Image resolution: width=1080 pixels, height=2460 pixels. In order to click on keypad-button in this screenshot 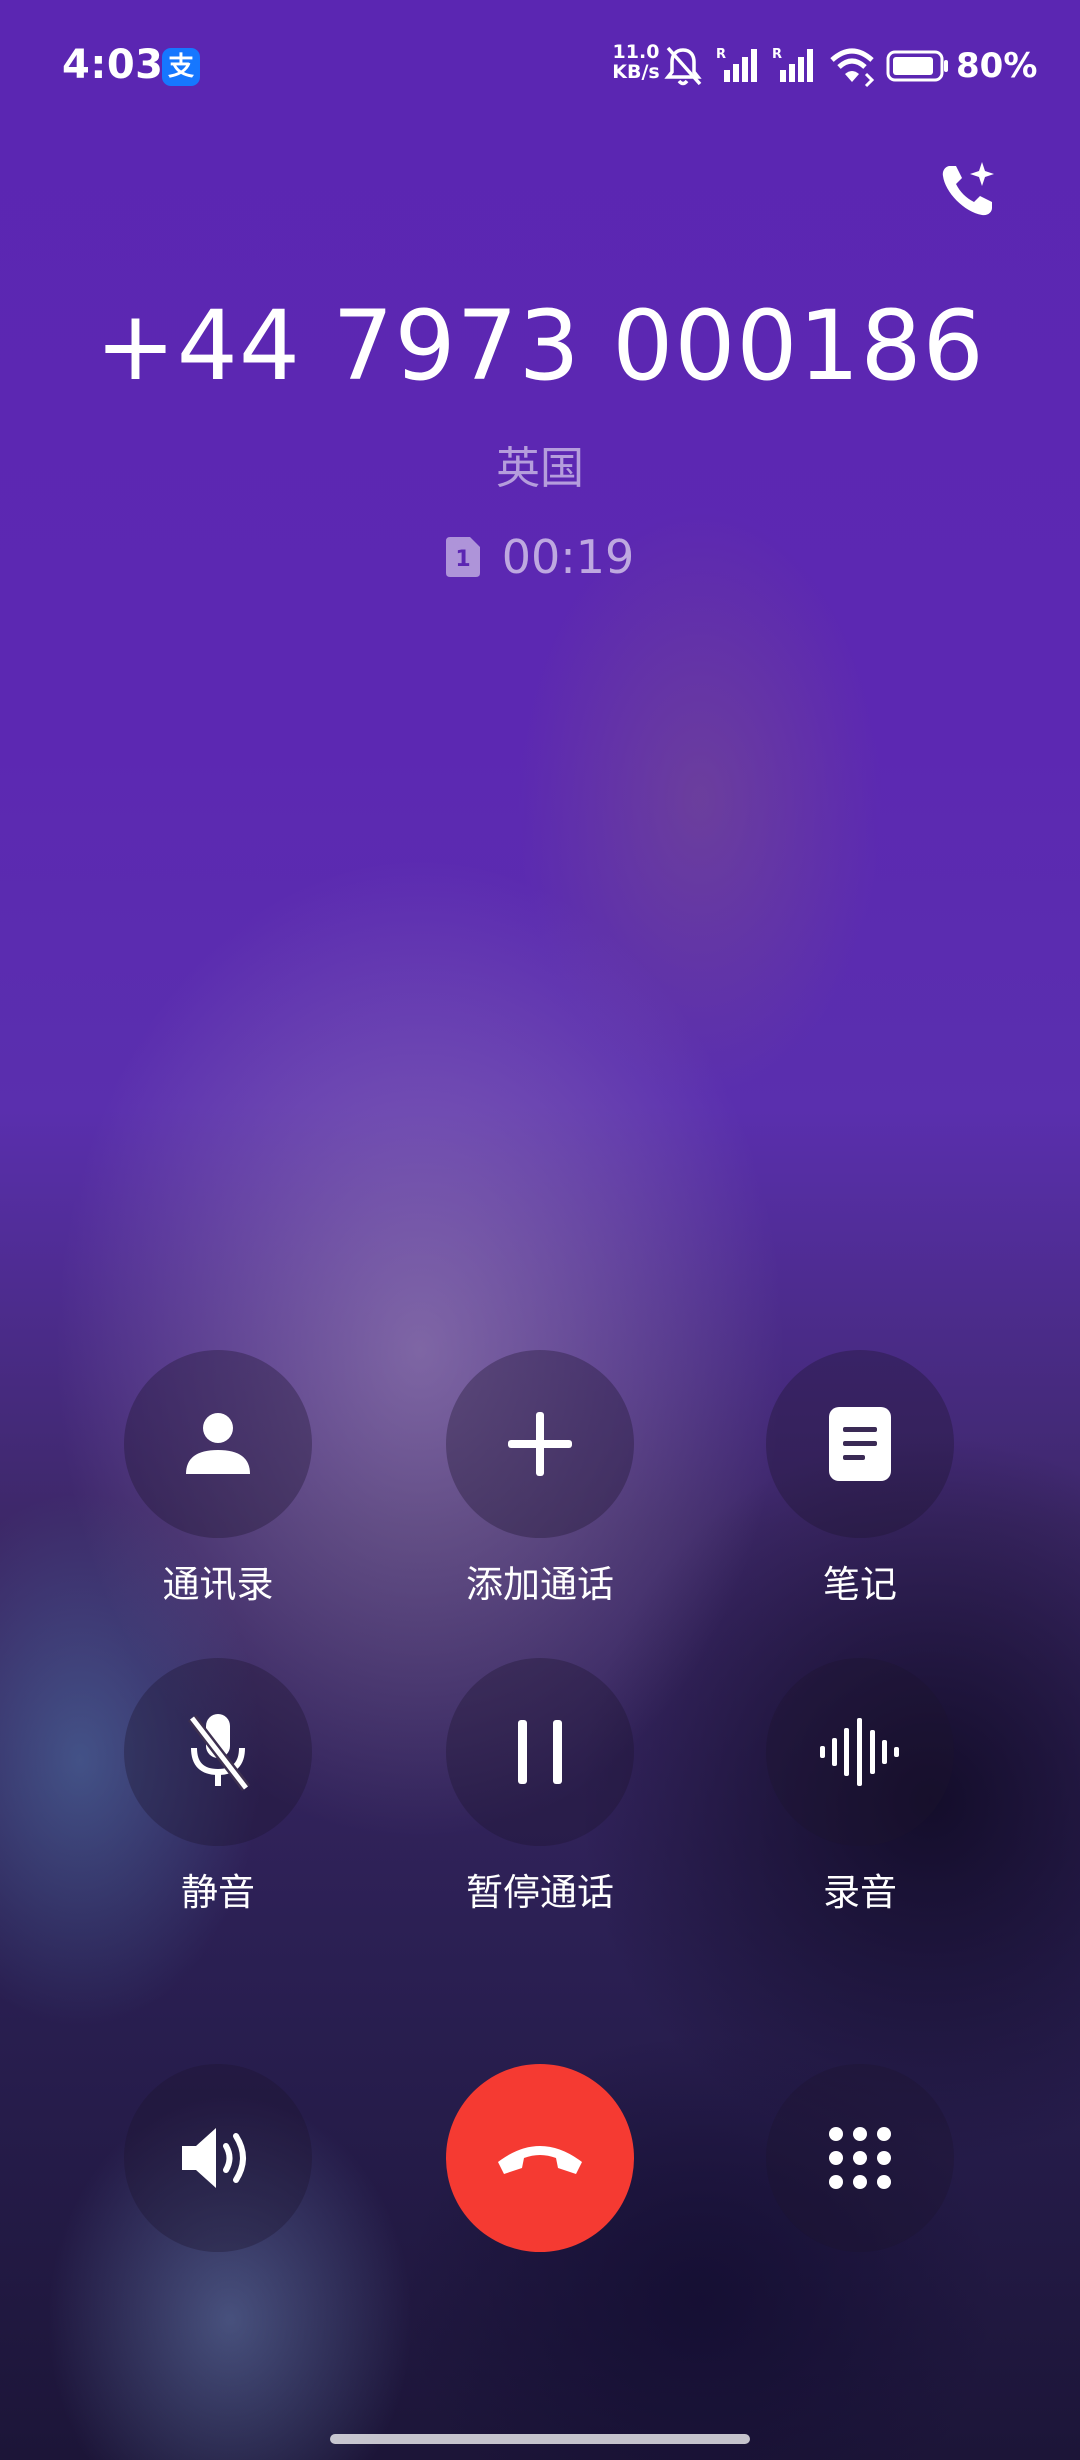, I will do `click(860, 2158)`.